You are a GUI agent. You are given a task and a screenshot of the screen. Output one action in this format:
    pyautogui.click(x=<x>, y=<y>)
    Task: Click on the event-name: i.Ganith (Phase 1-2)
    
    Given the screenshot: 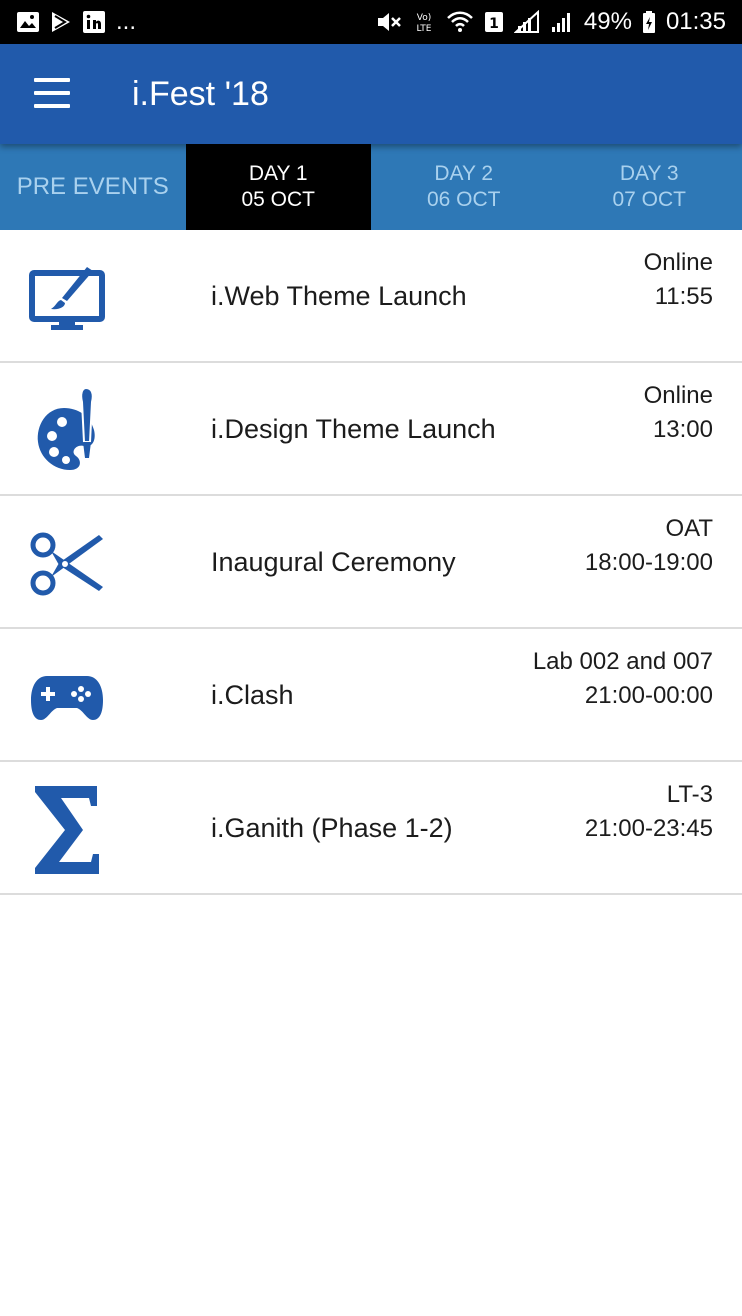 What is the action you would take?
    pyautogui.click(x=332, y=828)
    